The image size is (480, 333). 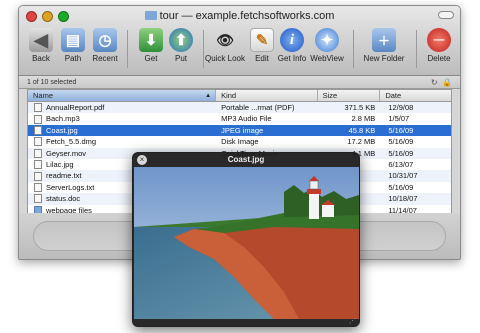 I want to click on column-header-date: Date, so click(x=415, y=95).